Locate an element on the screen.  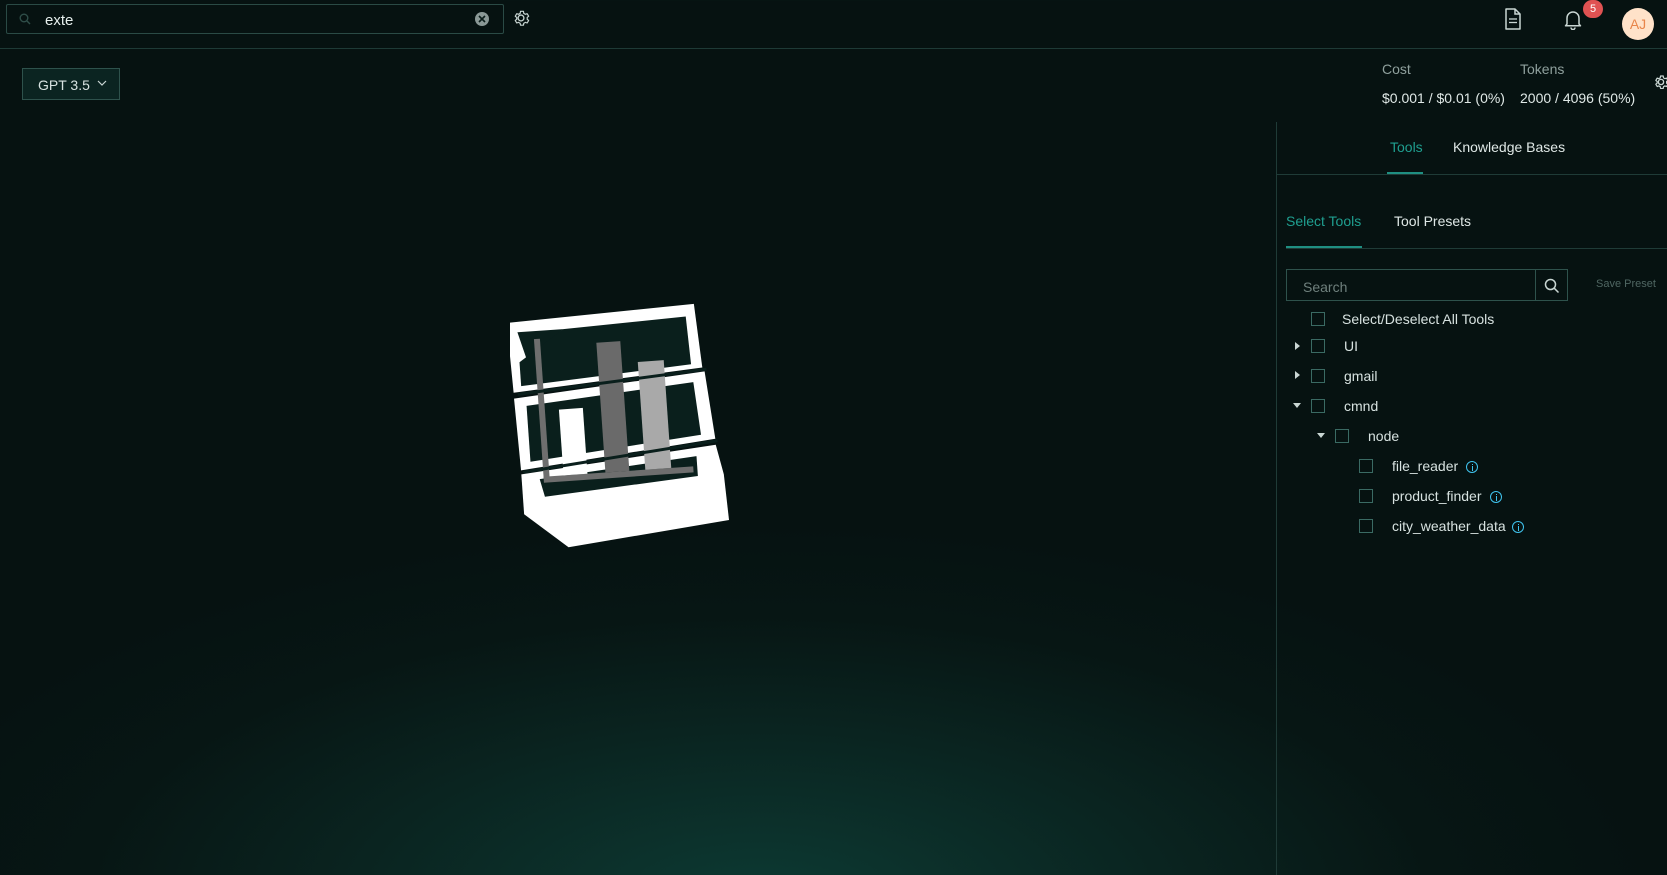
tool-search-input is located at coordinates (1413, 287).